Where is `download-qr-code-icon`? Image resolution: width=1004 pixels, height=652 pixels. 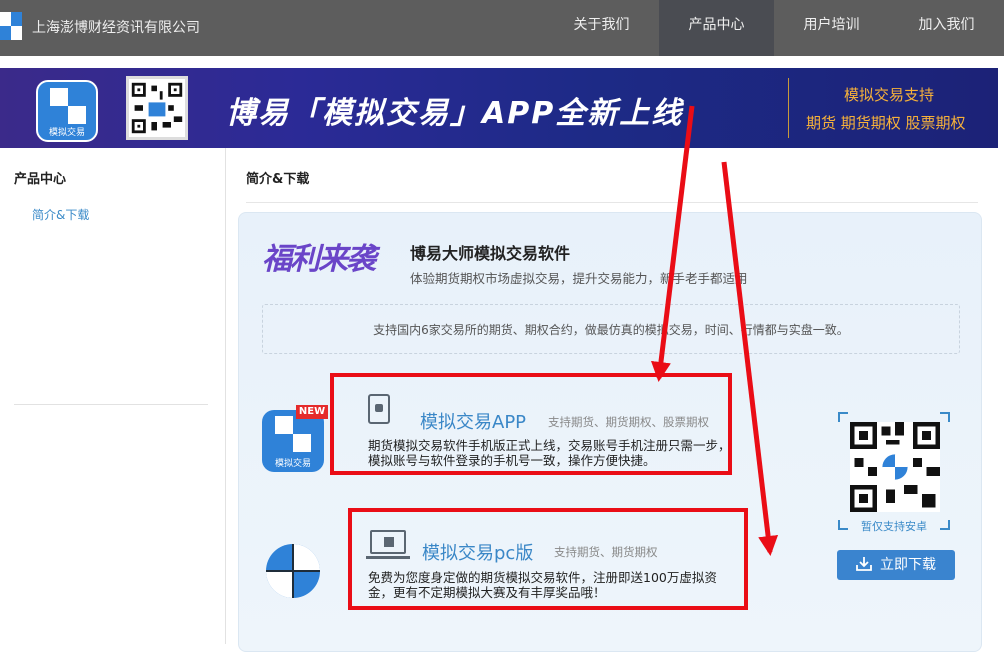 download-qr-code-icon is located at coordinates (895, 467).